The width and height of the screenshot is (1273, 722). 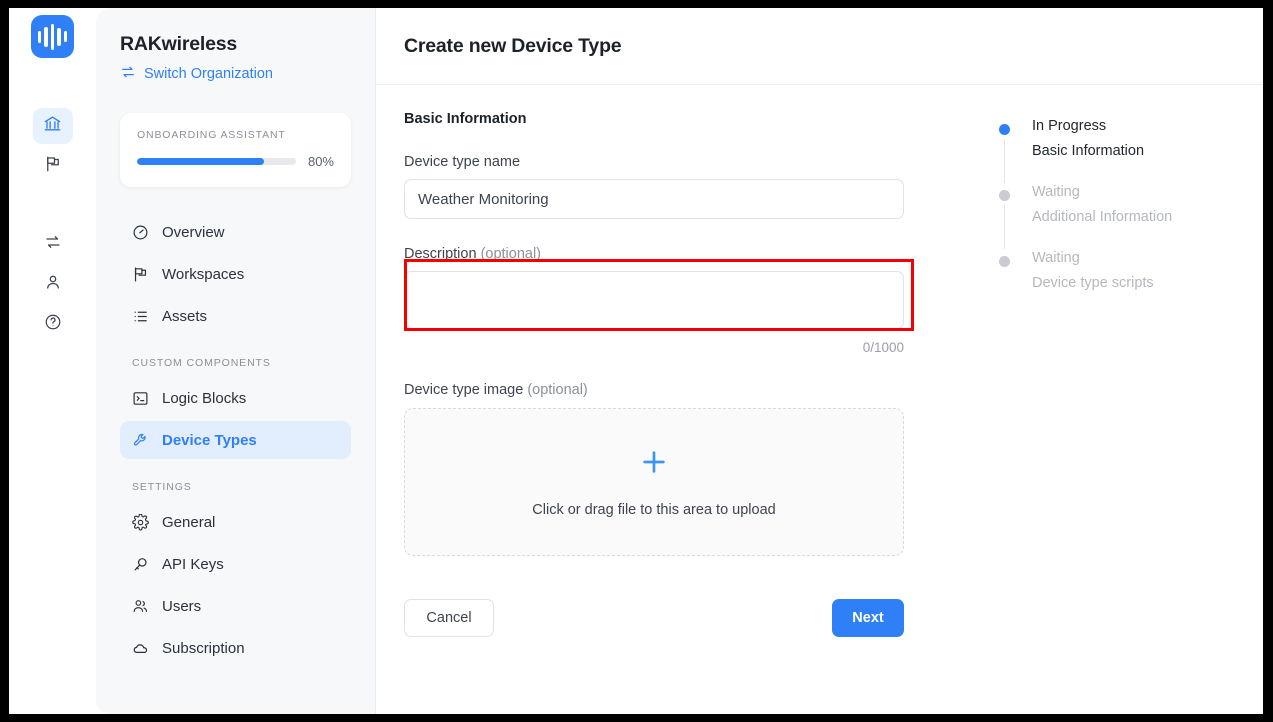 I want to click on step-item-additional-information: Waiting Additional Information, so click(x=1131, y=217).